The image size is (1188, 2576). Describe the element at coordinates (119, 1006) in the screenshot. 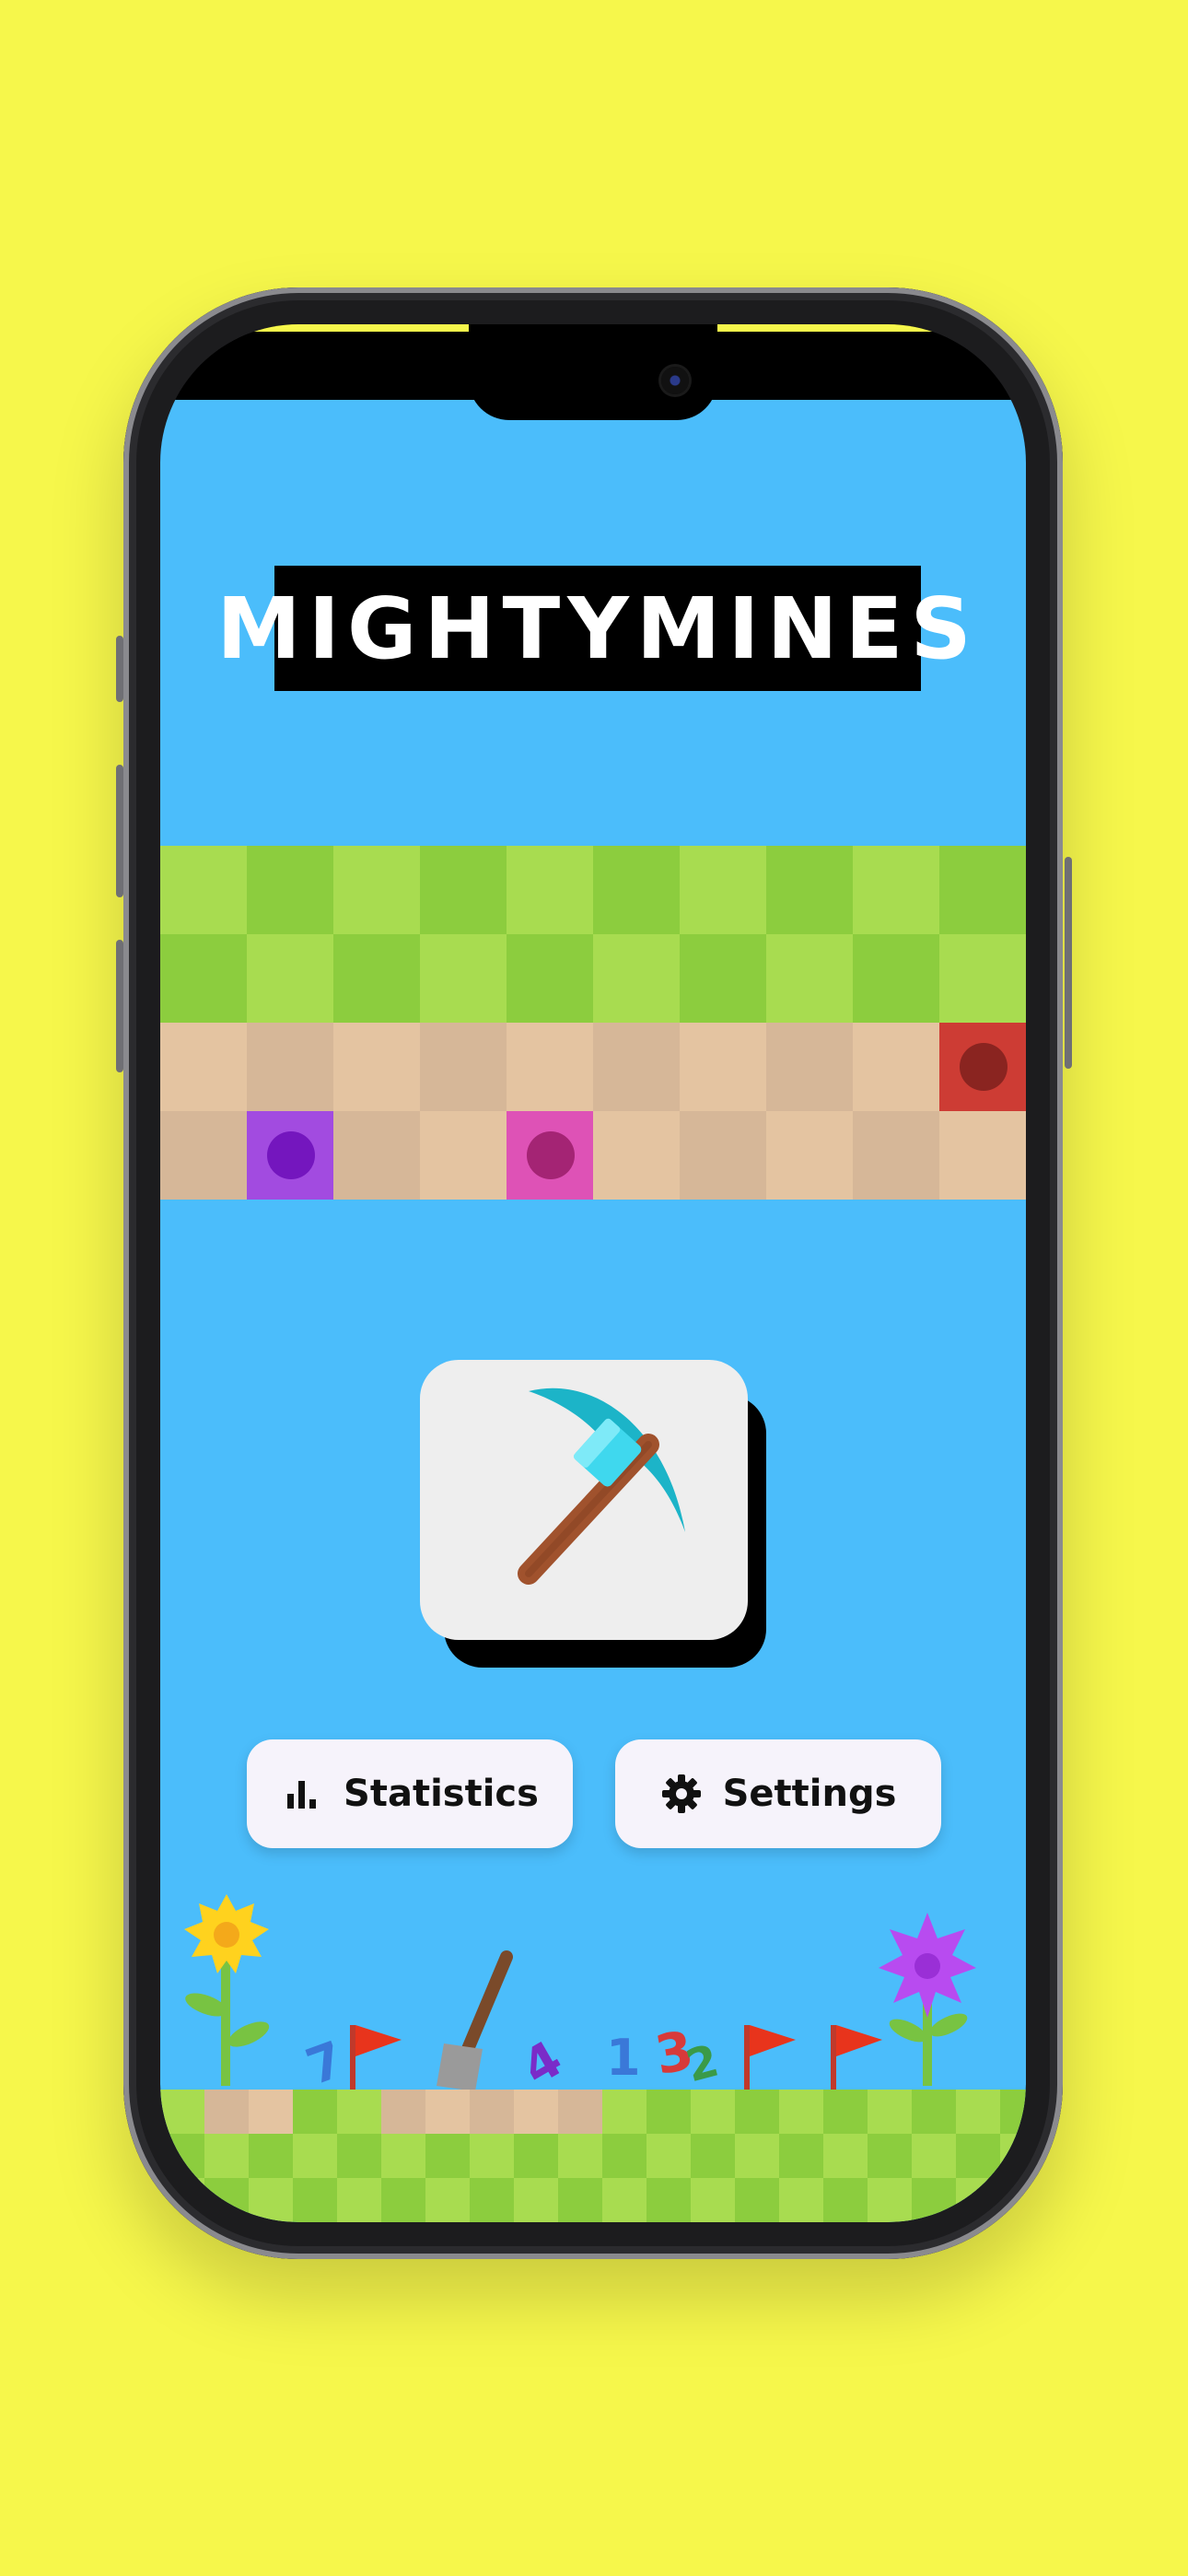

I see `volume-down-button` at that location.